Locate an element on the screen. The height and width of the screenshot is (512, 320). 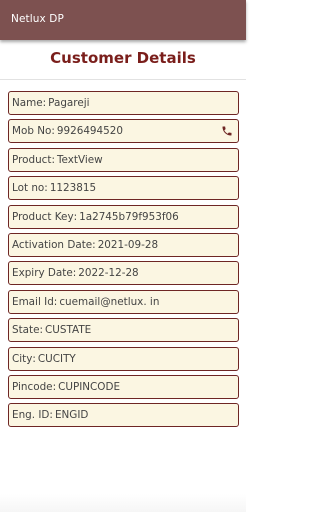
field-mob-no: Mob No: 9926494520 is located at coordinates (123, 131).